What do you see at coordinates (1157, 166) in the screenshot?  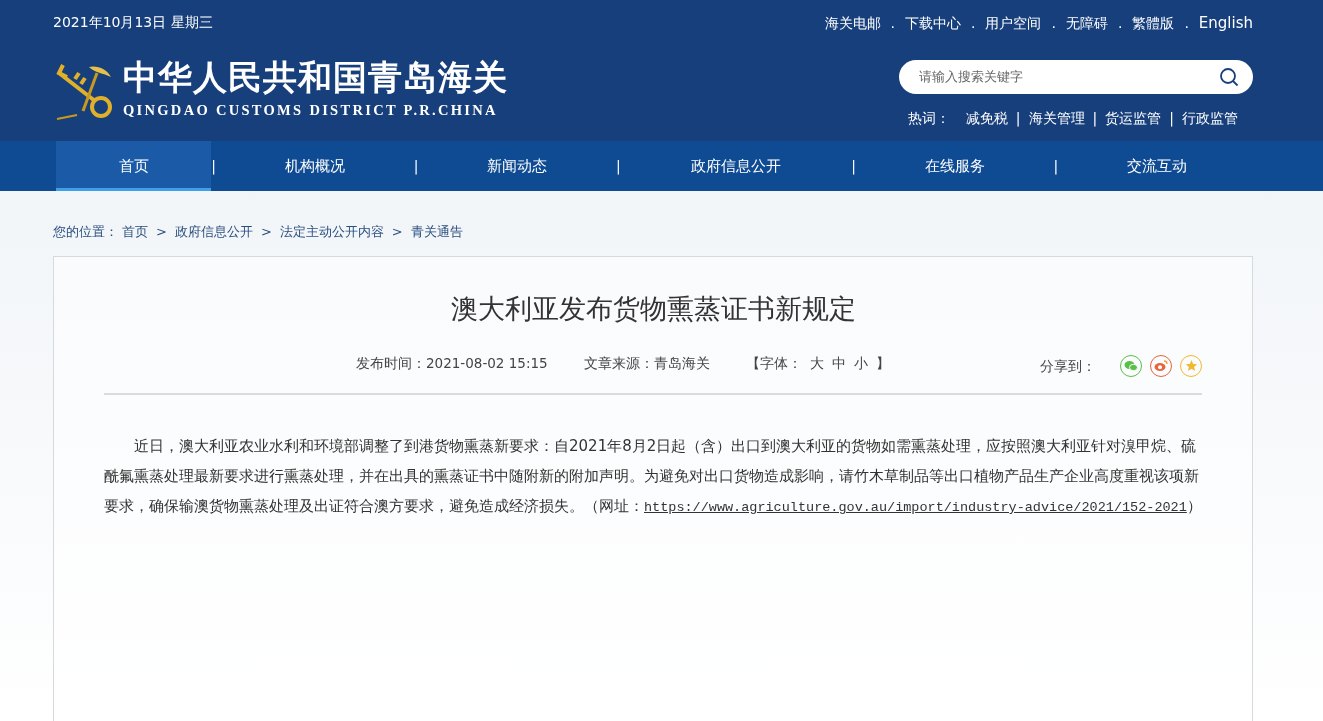 I see `nav-tab: 交流互动` at bounding box center [1157, 166].